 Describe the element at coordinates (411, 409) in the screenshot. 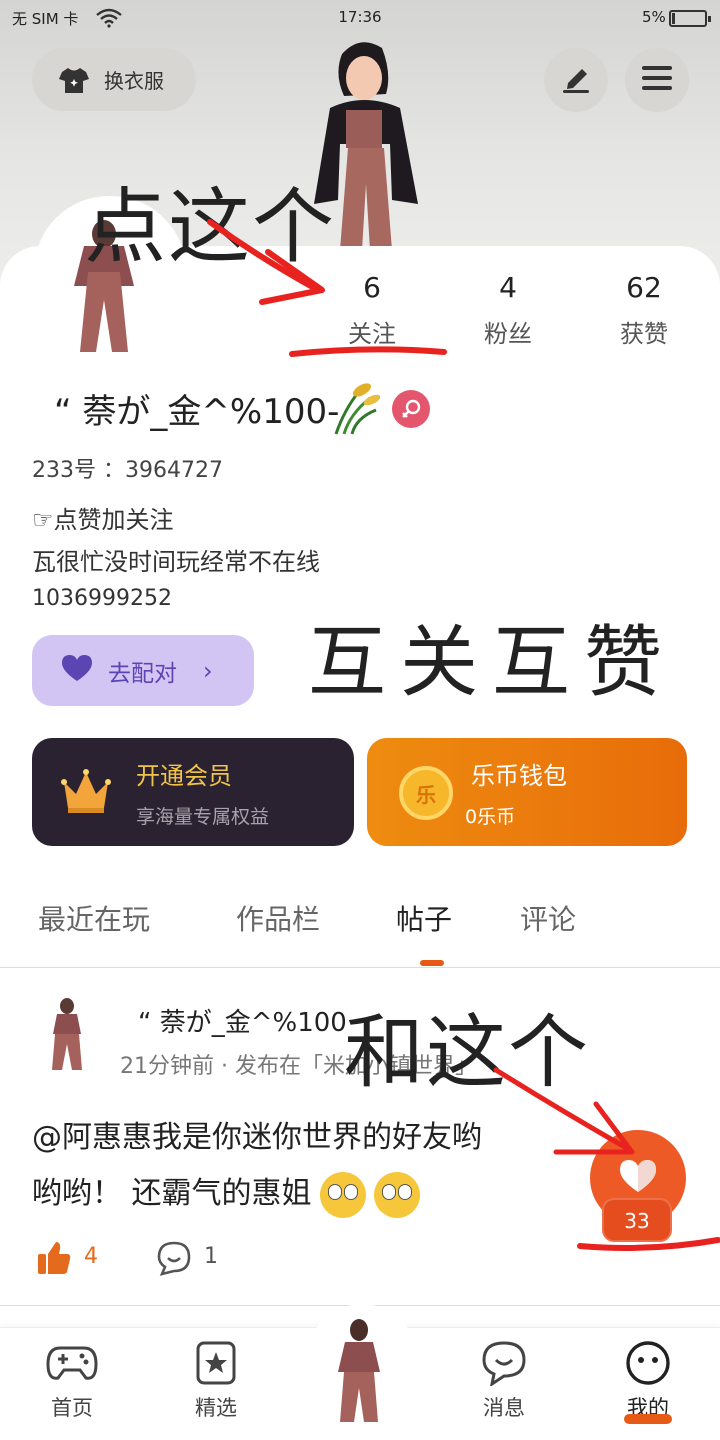

I see `female-gender-icon` at that location.